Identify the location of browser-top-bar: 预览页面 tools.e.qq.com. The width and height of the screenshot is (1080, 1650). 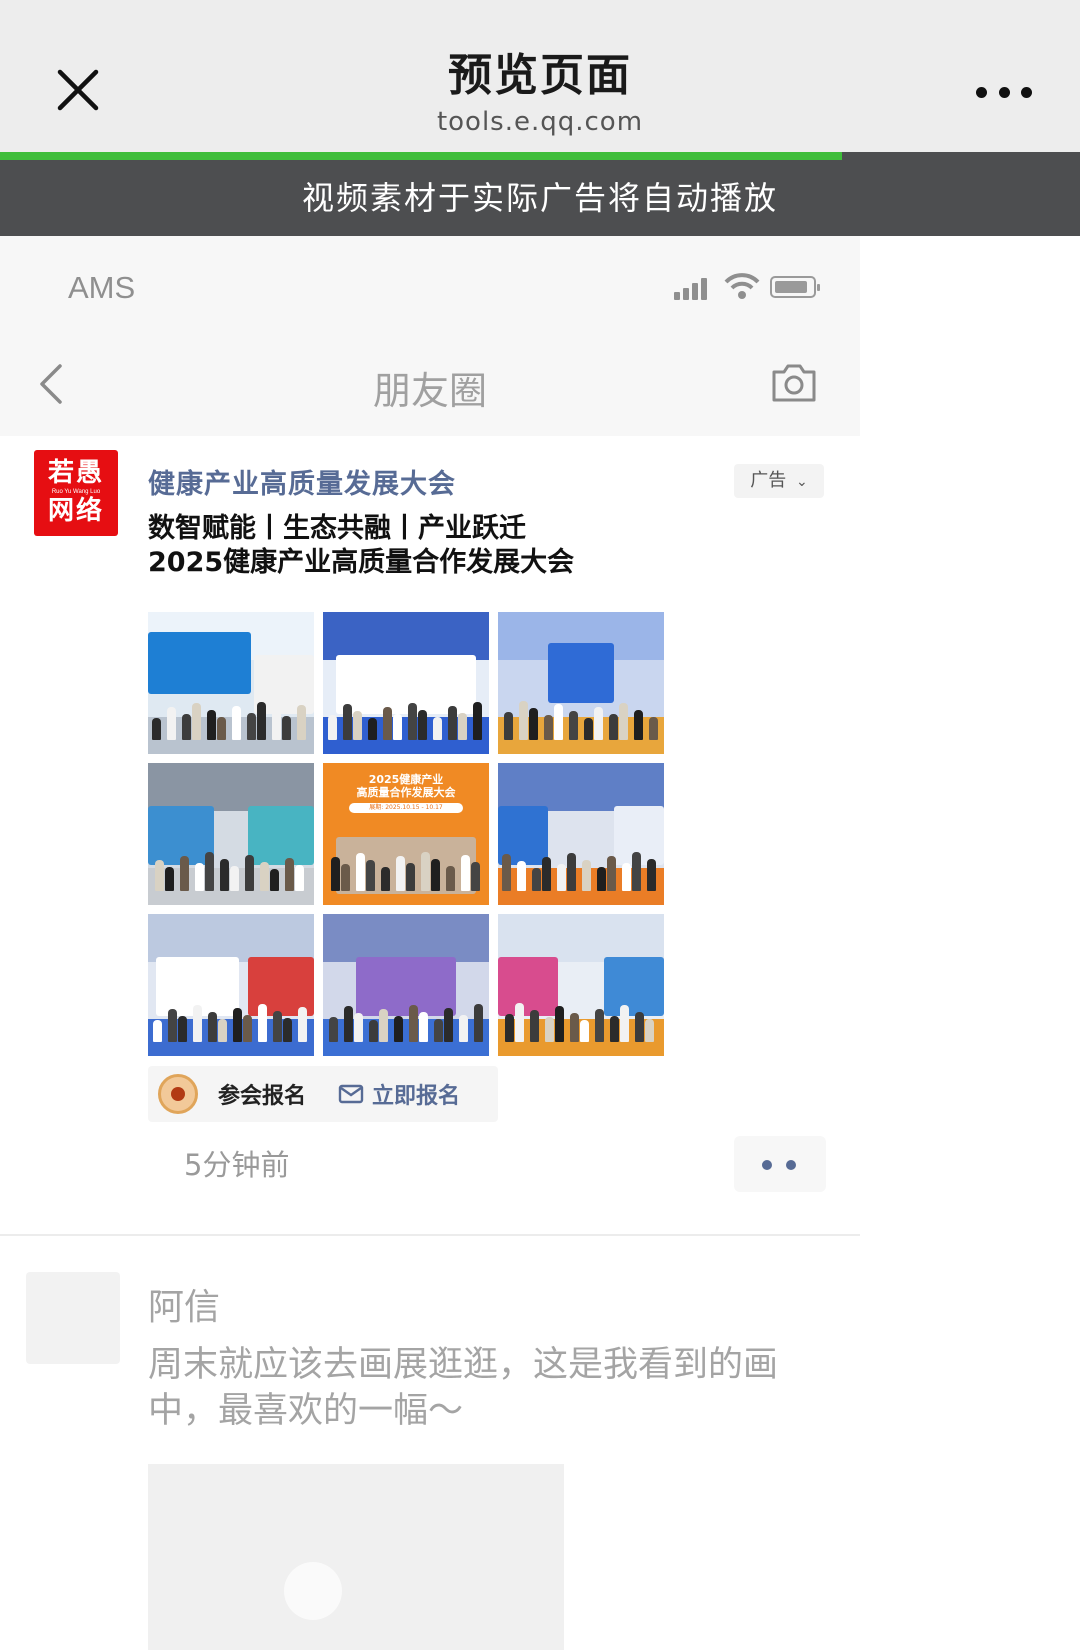
(540, 76).